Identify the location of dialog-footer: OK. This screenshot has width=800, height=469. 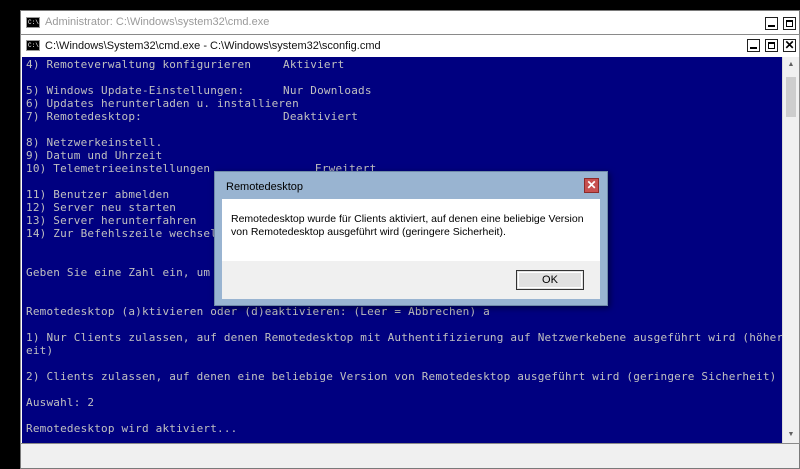
(411, 280).